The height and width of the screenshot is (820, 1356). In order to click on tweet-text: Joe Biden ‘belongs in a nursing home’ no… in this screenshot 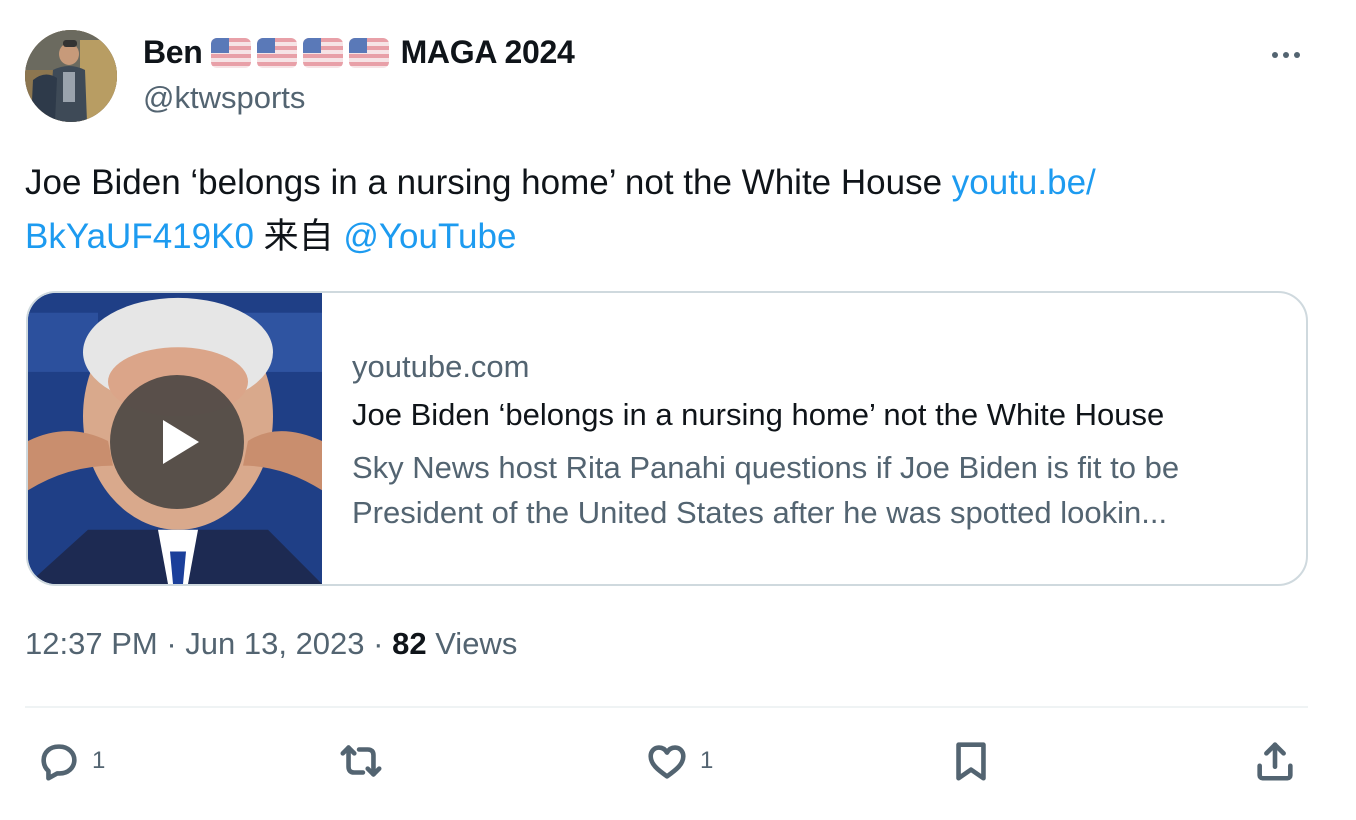, I will do `click(665, 210)`.